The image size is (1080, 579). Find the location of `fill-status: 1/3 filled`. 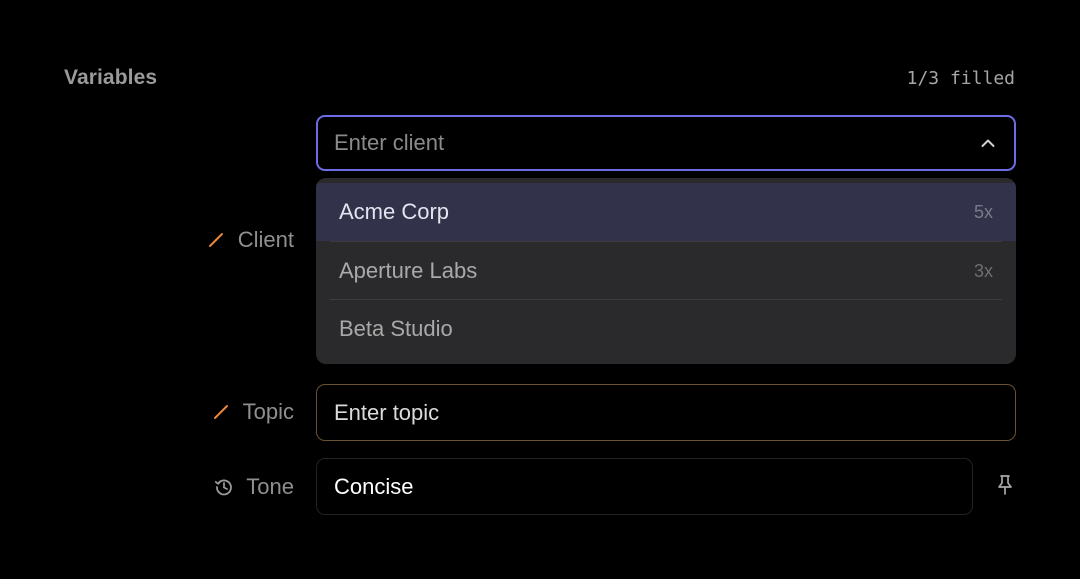

fill-status: 1/3 filled is located at coordinates (960, 78).